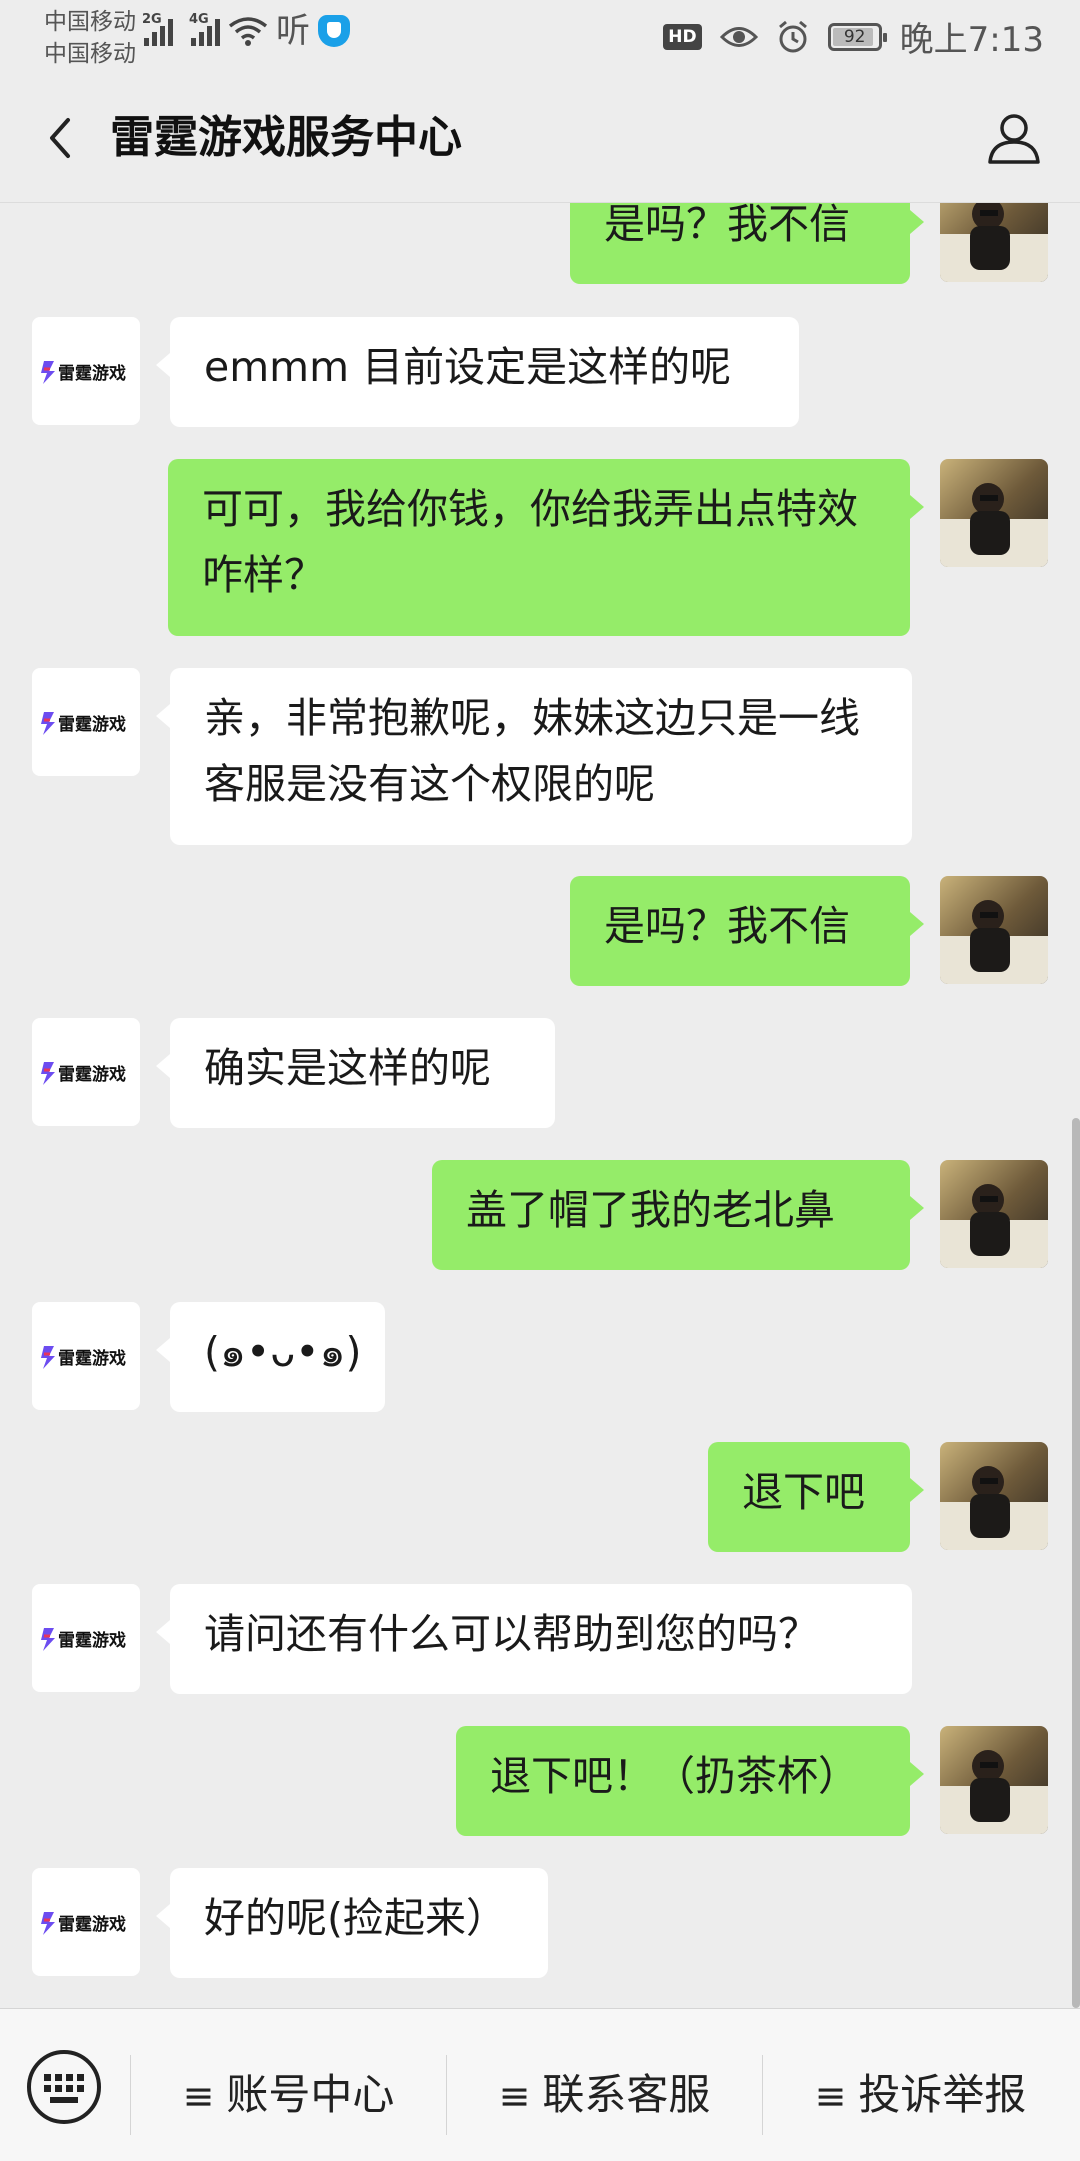 Image resolution: width=1080 pixels, height=2161 pixels. I want to click on service-bubble: 好的呢(捡起来）, so click(352, 1923).